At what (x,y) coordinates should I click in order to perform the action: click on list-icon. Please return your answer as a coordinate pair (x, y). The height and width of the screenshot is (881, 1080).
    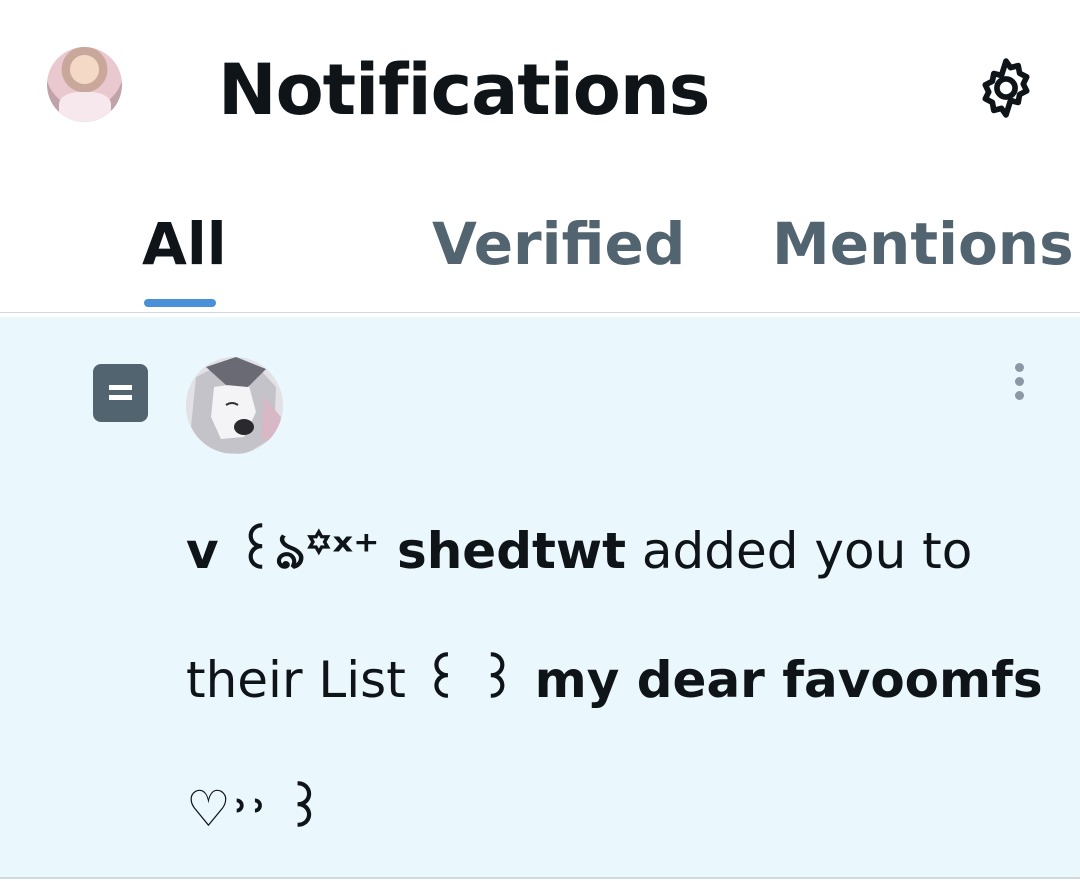
    Looking at the image, I should click on (120, 393).